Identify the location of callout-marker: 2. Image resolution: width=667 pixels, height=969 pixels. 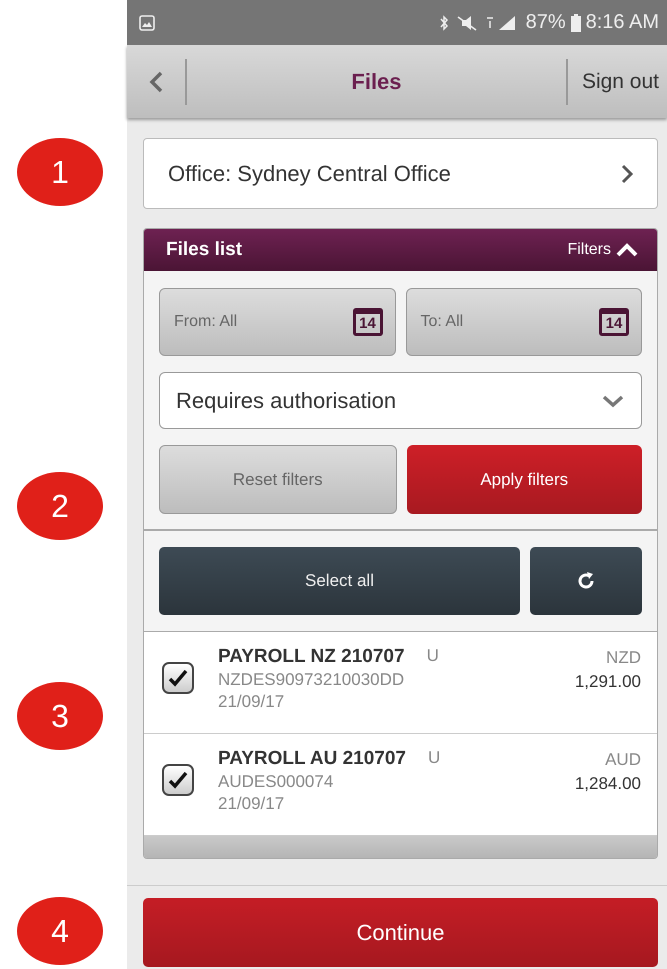
(60, 506).